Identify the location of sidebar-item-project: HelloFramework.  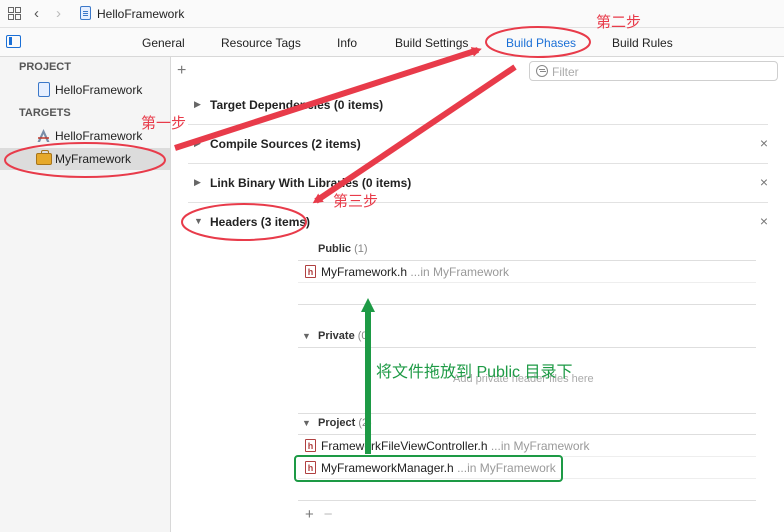
(85, 90).